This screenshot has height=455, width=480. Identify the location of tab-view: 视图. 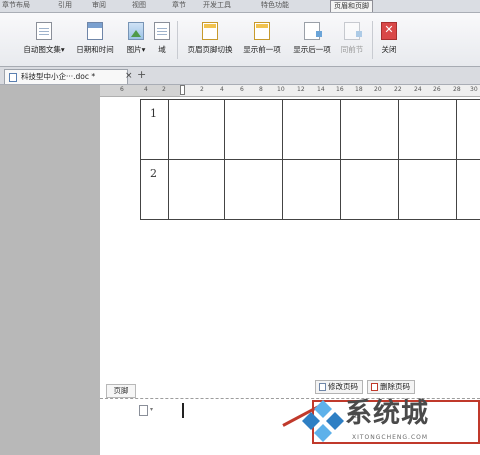
(139, 6).